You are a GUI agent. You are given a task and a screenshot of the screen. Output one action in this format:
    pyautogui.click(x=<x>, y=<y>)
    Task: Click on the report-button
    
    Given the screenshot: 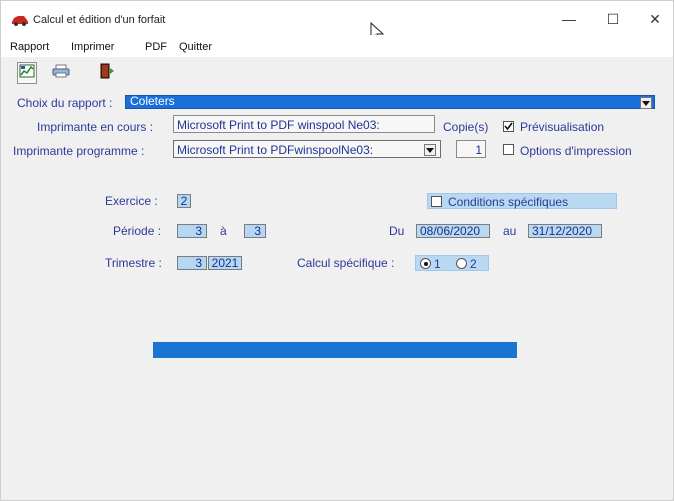 What is the action you would take?
    pyautogui.click(x=27, y=73)
    